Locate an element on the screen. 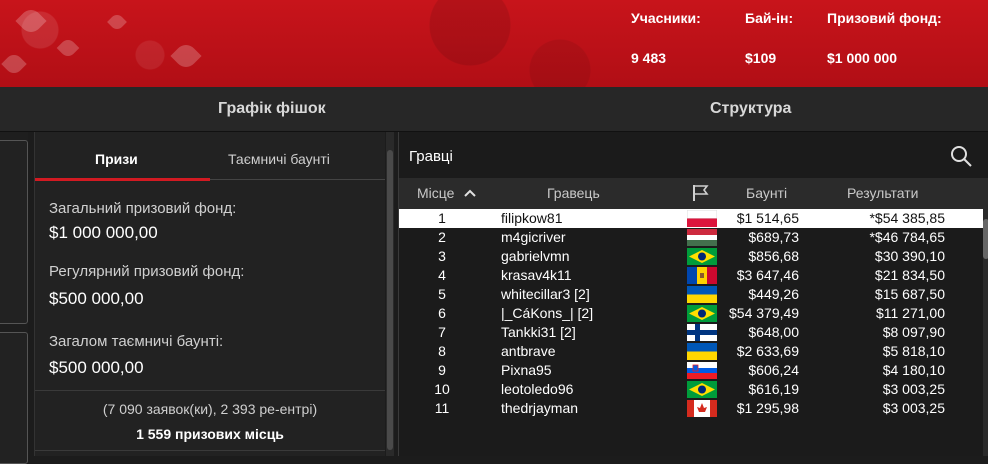 The height and width of the screenshot is (464, 988). player-name-cell: krasav4k11 is located at coordinates (536, 275).